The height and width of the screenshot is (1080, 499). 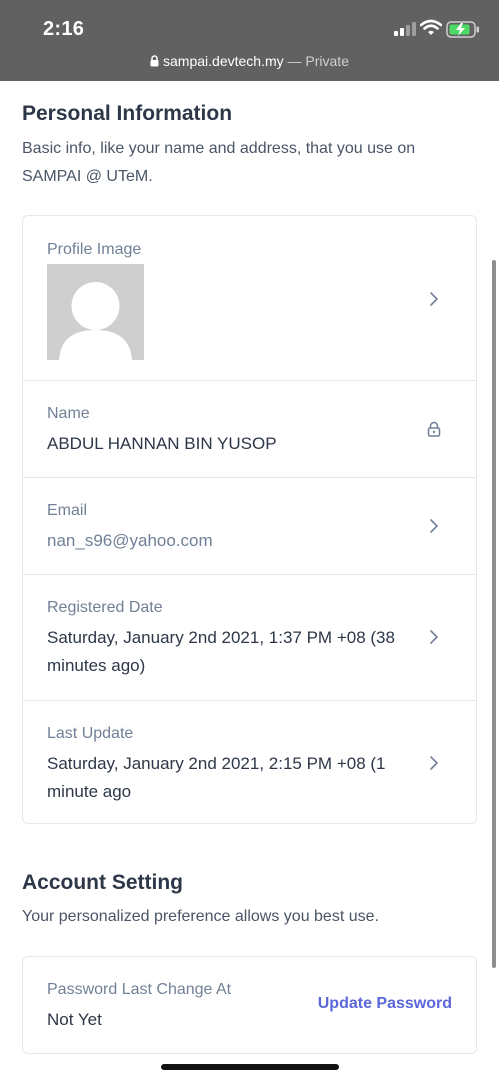 What do you see at coordinates (405, 29) in the screenshot?
I see `signal-icon` at bounding box center [405, 29].